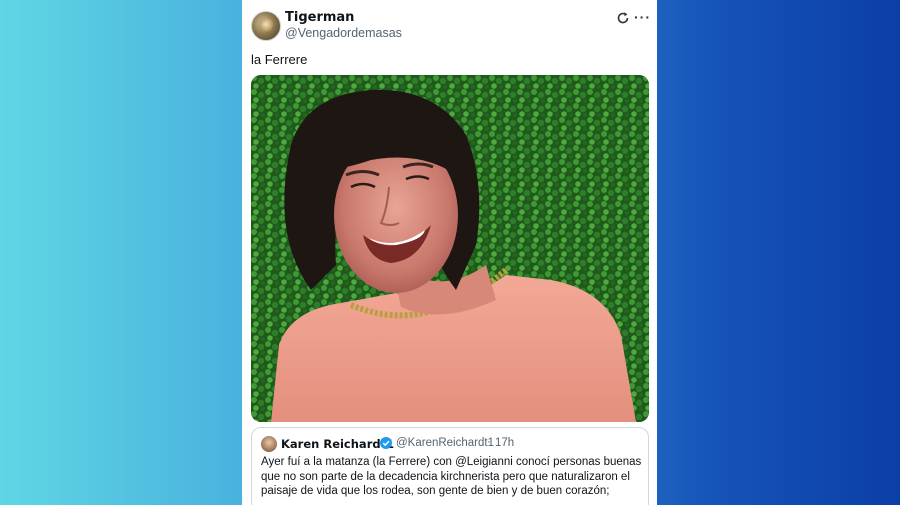 The height and width of the screenshot is (505, 900). Describe the element at coordinates (623, 18) in the screenshot. I see `refresh-icon` at that location.